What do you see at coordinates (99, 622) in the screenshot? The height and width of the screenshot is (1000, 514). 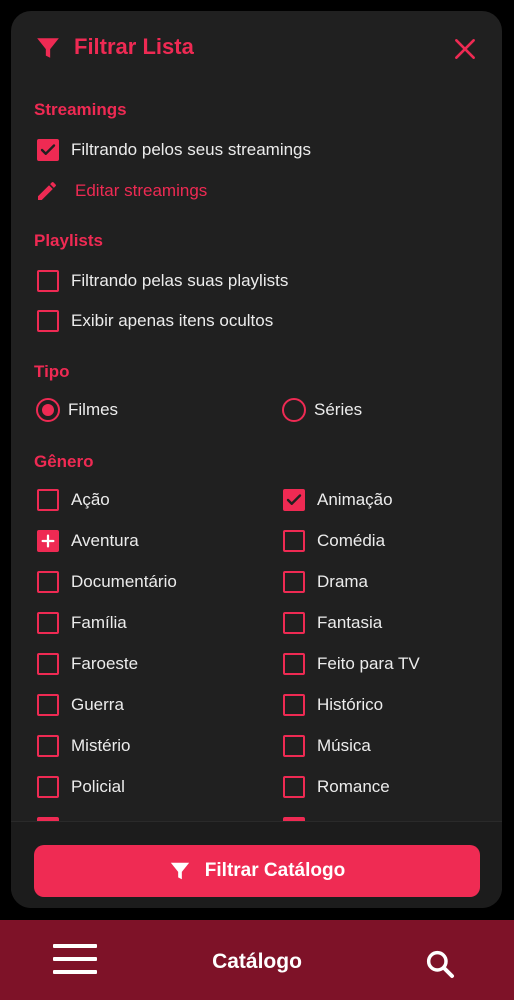 I see `genre-label: Família` at bounding box center [99, 622].